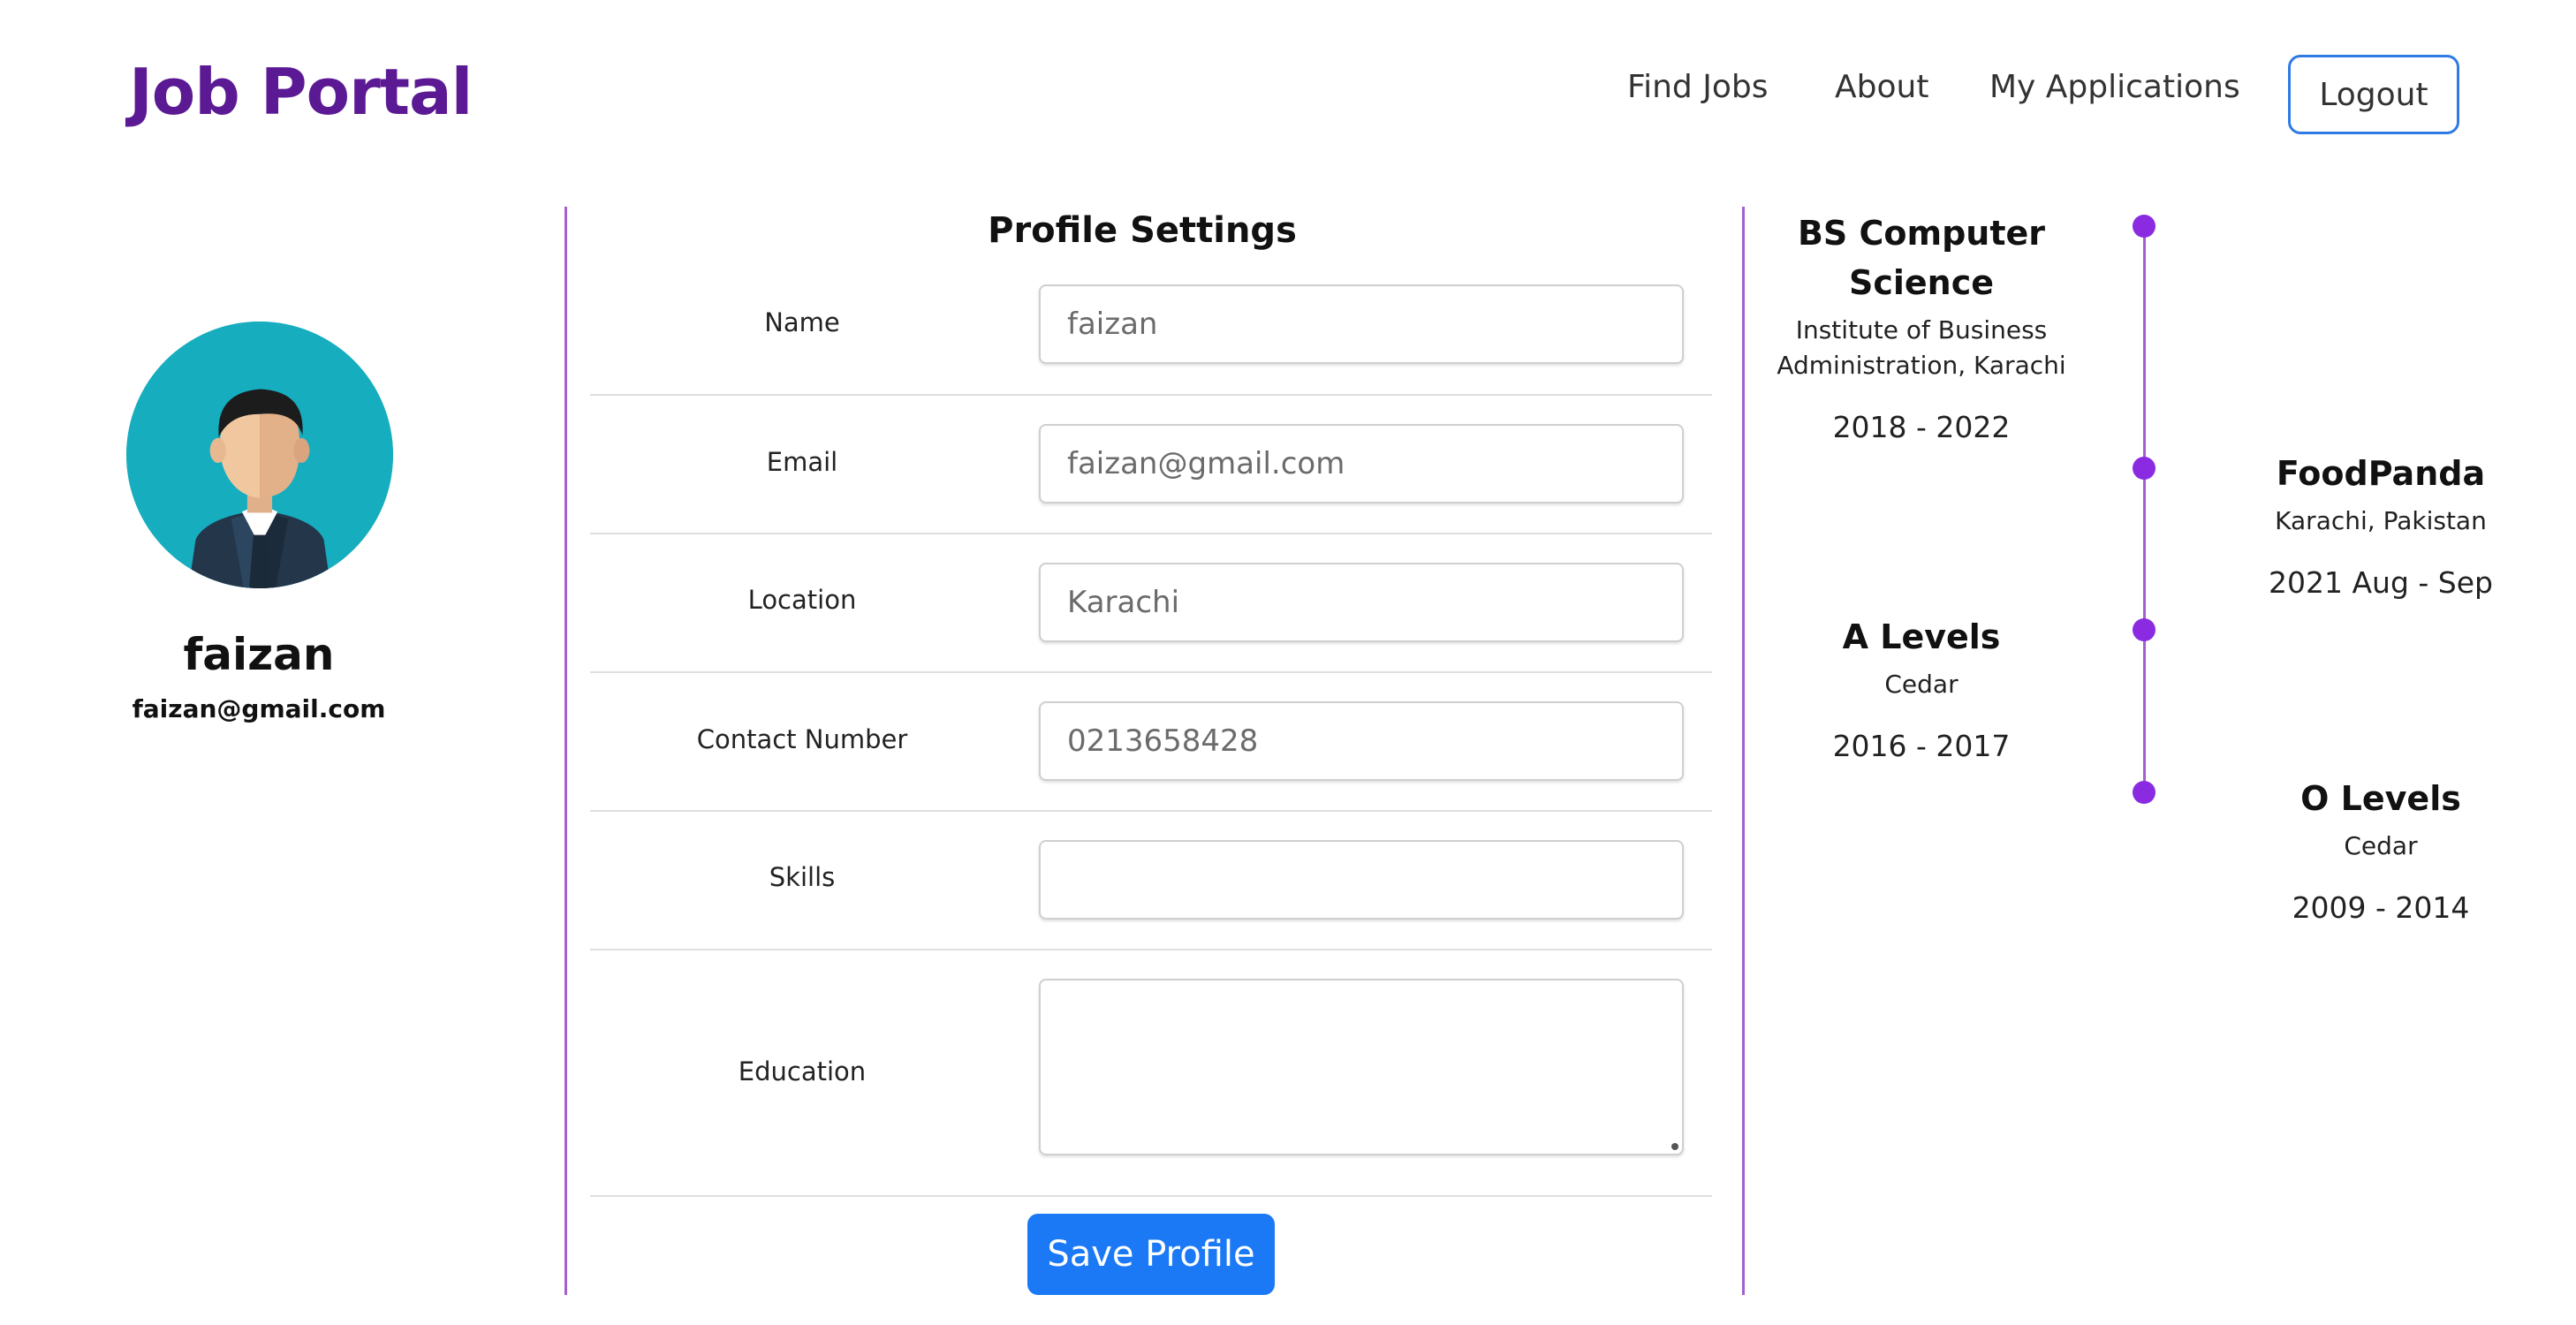 The width and height of the screenshot is (2576, 1325). Describe the element at coordinates (1362, 324) in the screenshot. I see `name-input` at that location.